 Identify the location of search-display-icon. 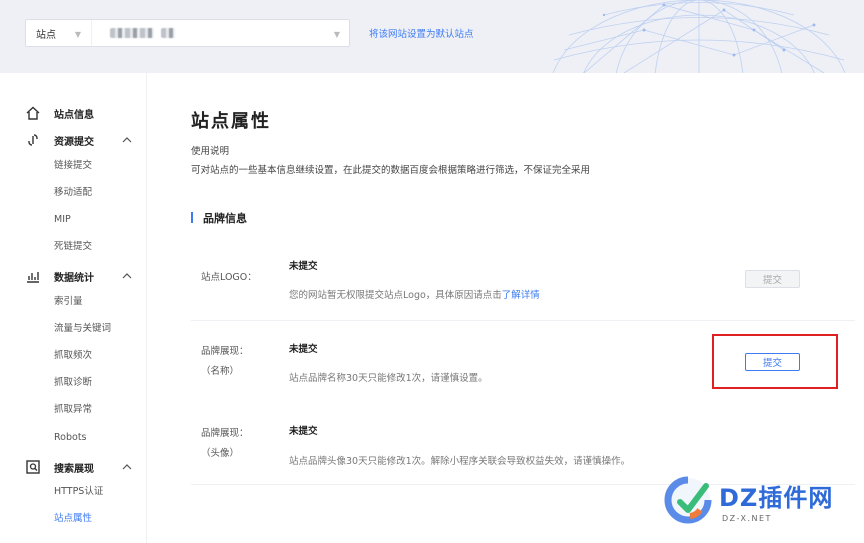
(33, 467).